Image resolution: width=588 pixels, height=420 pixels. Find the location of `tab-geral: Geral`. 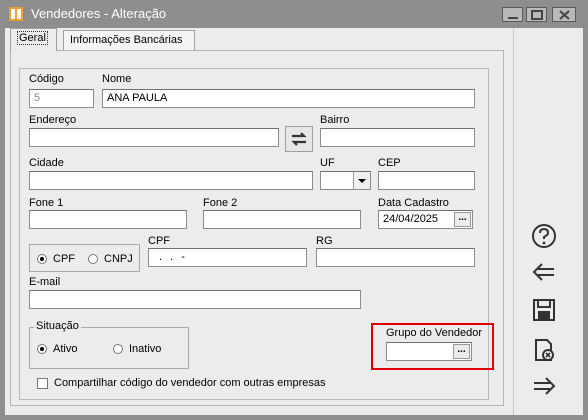

tab-geral: Geral is located at coordinates (33, 39).